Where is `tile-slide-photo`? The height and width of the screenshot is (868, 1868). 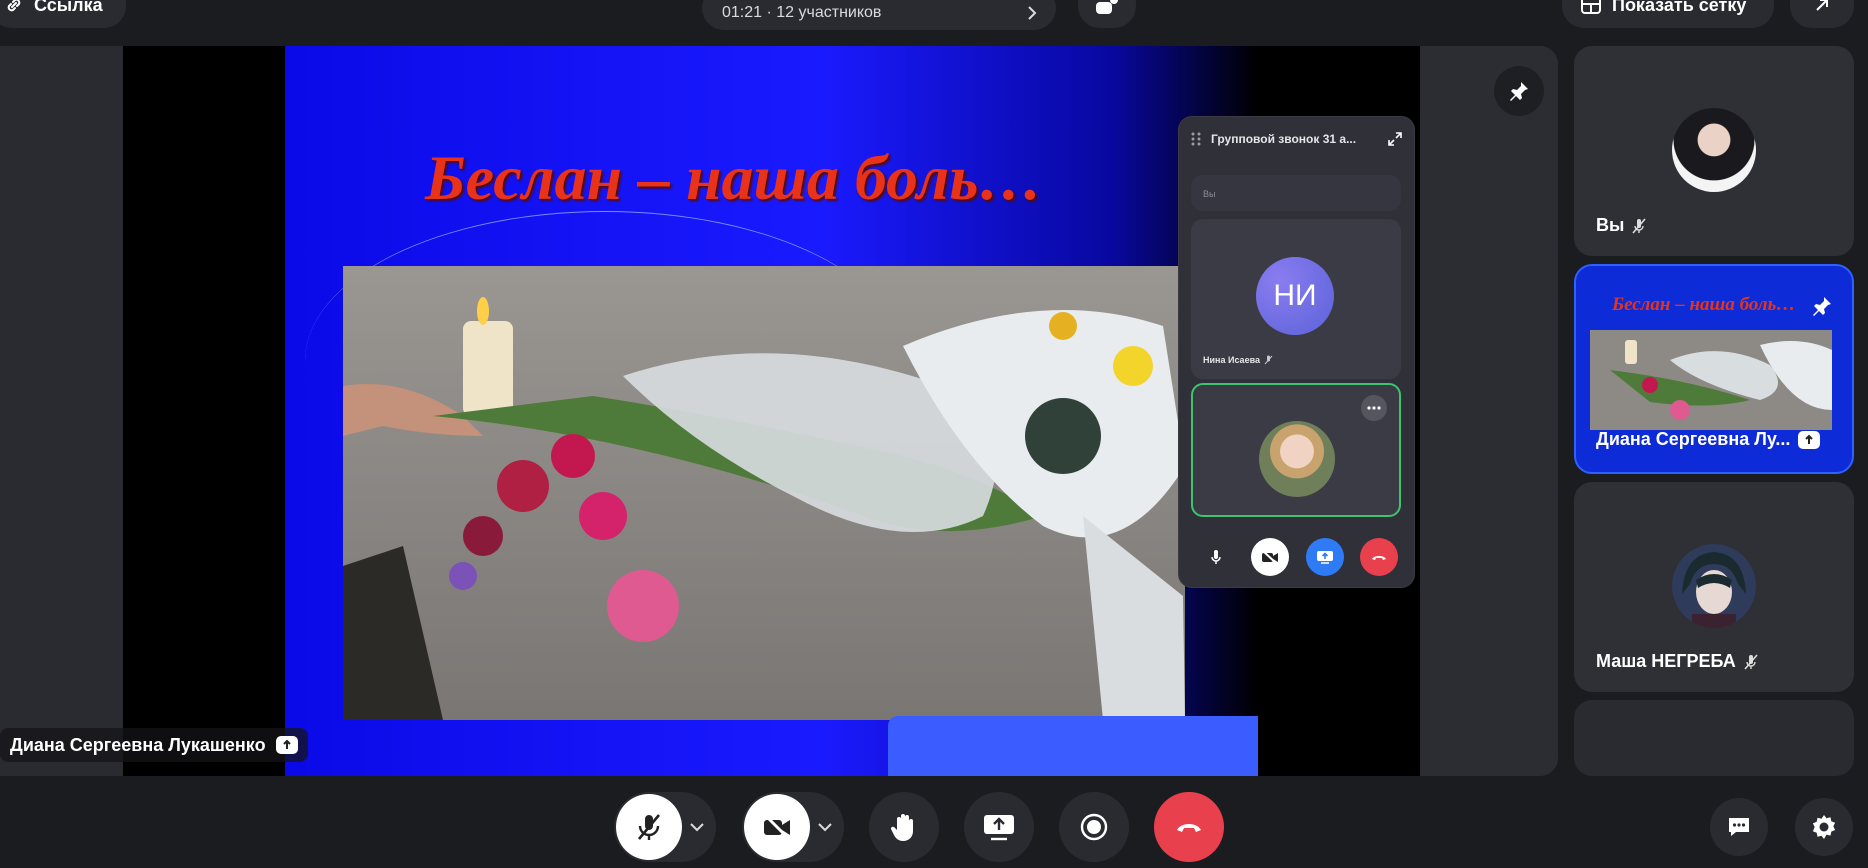
tile-slide-photo is located at coordinates (1711, 380).